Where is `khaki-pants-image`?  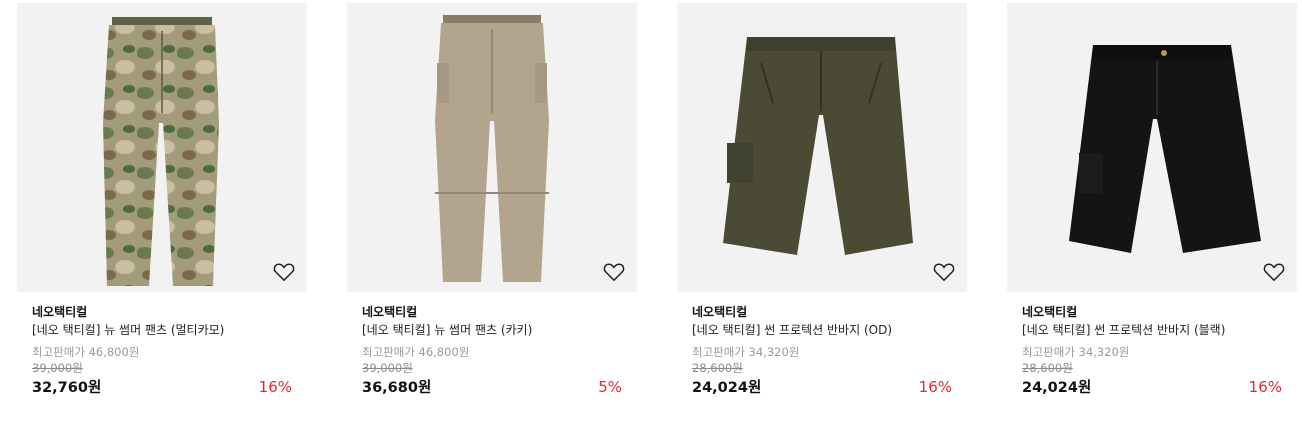 khaki-pants-image is located at coordinates (492, 148).